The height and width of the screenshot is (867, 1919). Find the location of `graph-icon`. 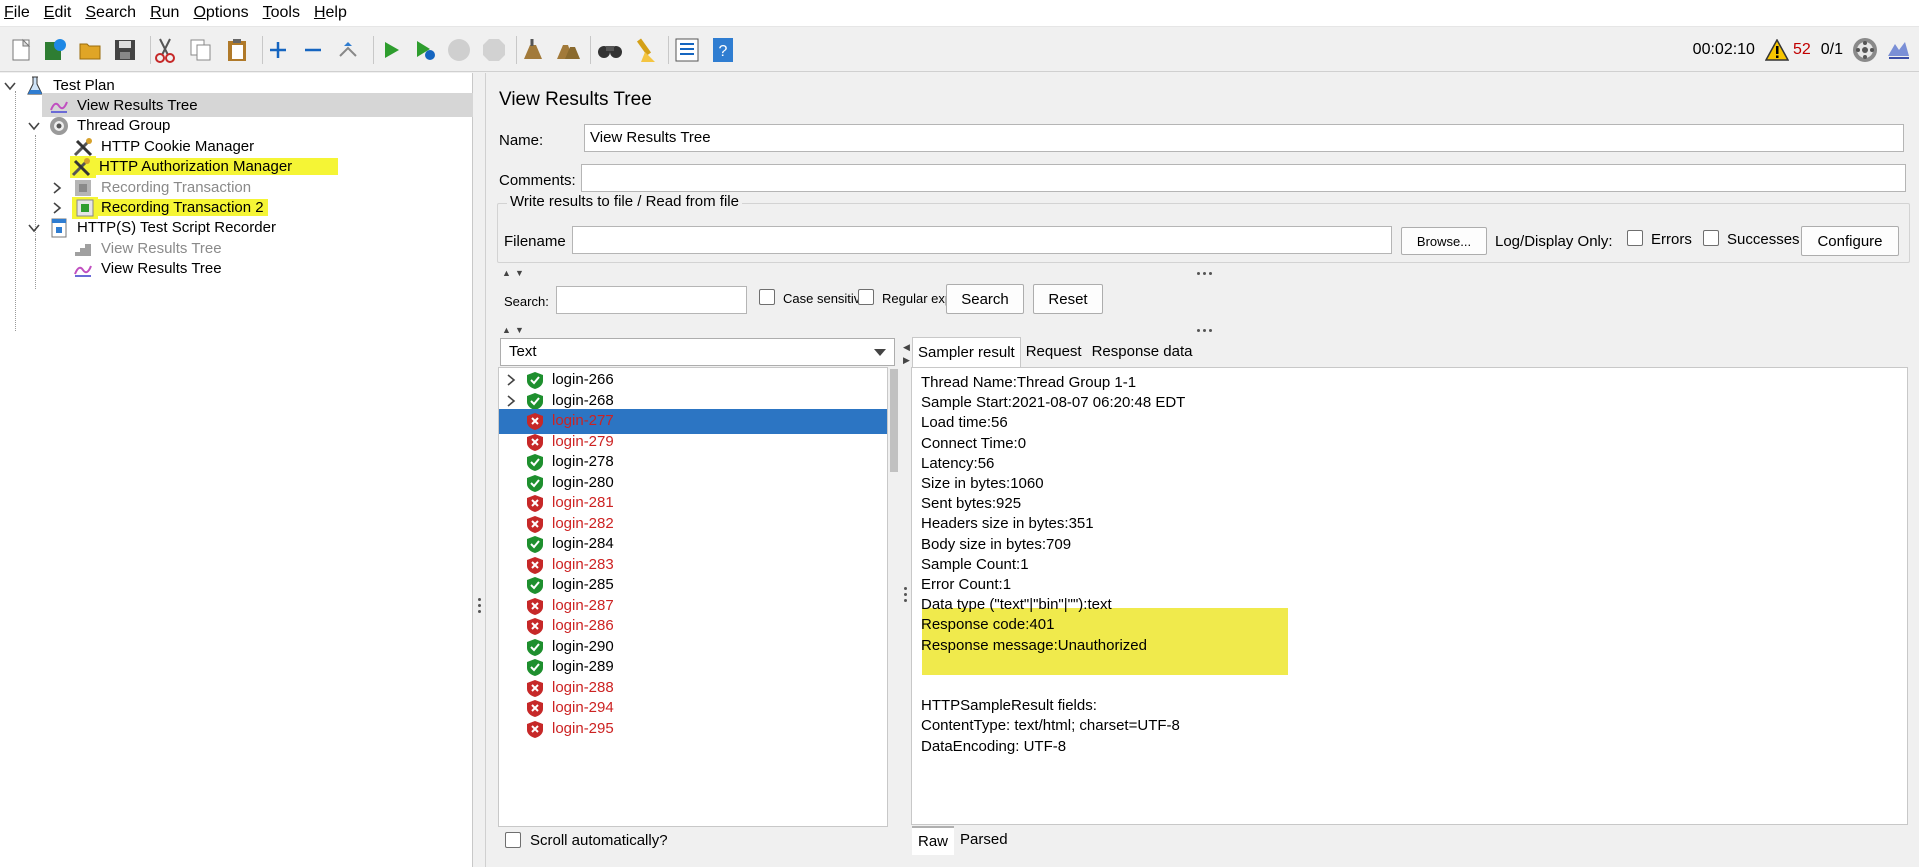

graph-icon is located at coordinates (83, 269).